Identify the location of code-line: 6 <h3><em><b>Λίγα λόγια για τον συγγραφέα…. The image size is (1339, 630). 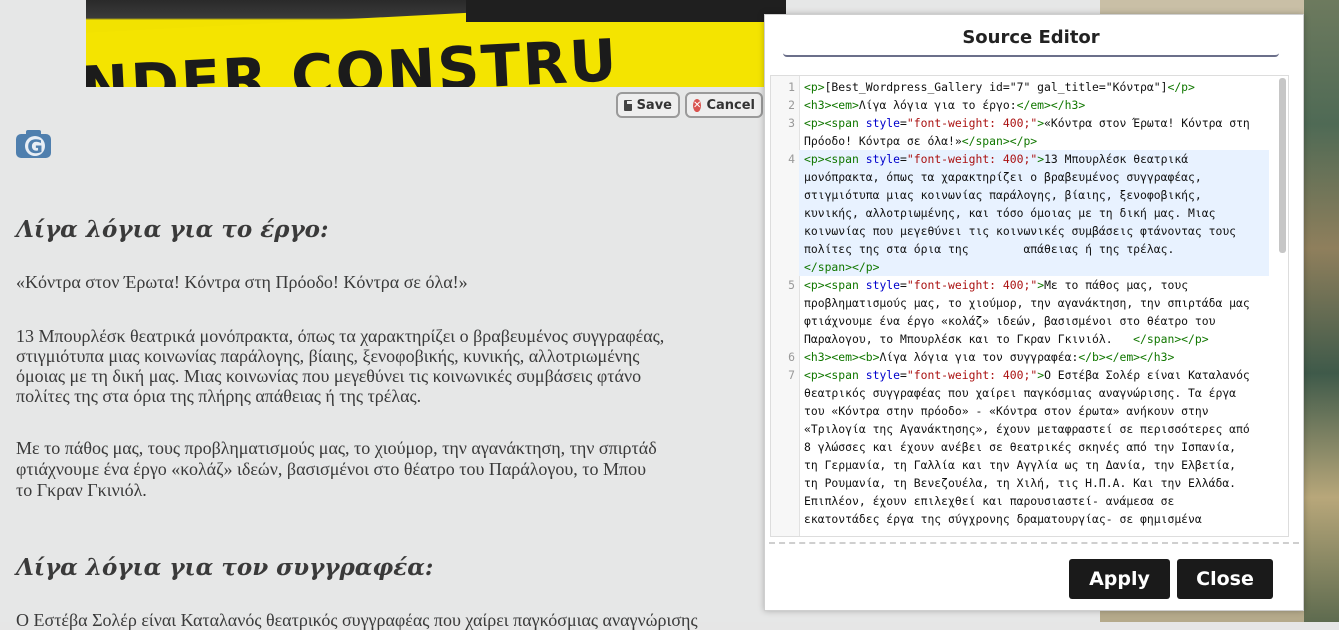
(1028, 357).